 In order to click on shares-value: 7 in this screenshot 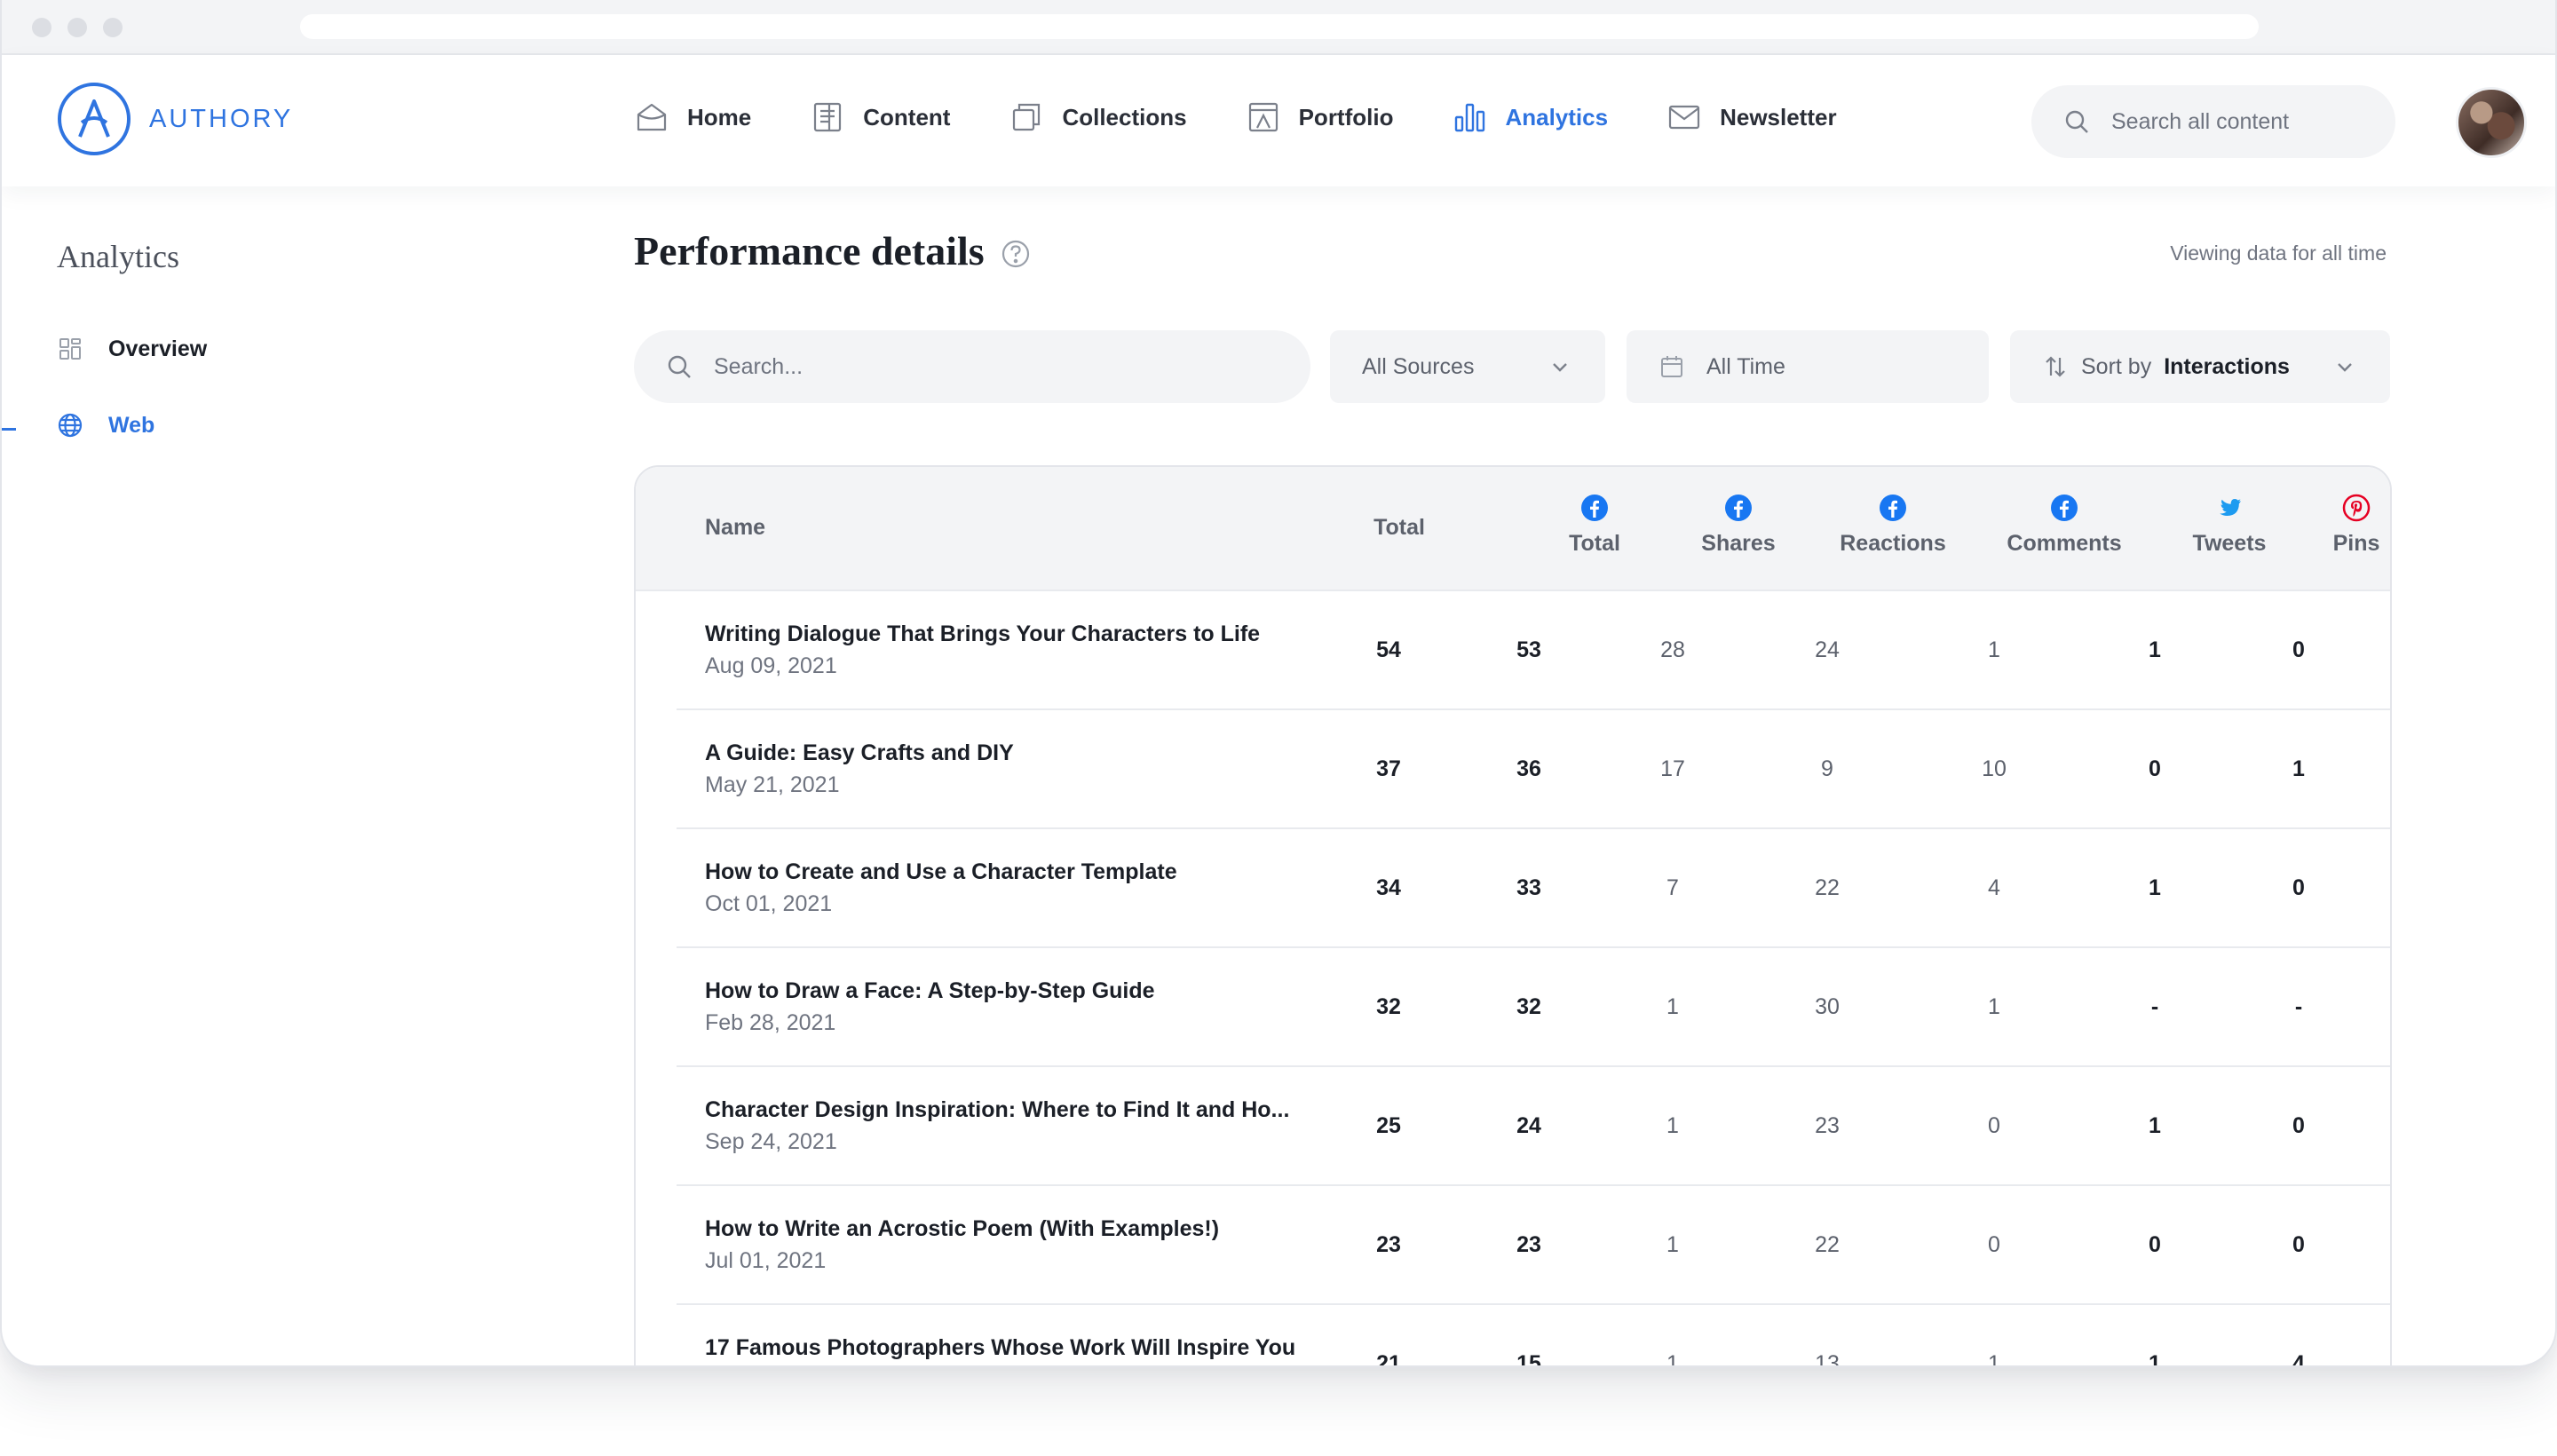, I will do `click(1672, 887)`.